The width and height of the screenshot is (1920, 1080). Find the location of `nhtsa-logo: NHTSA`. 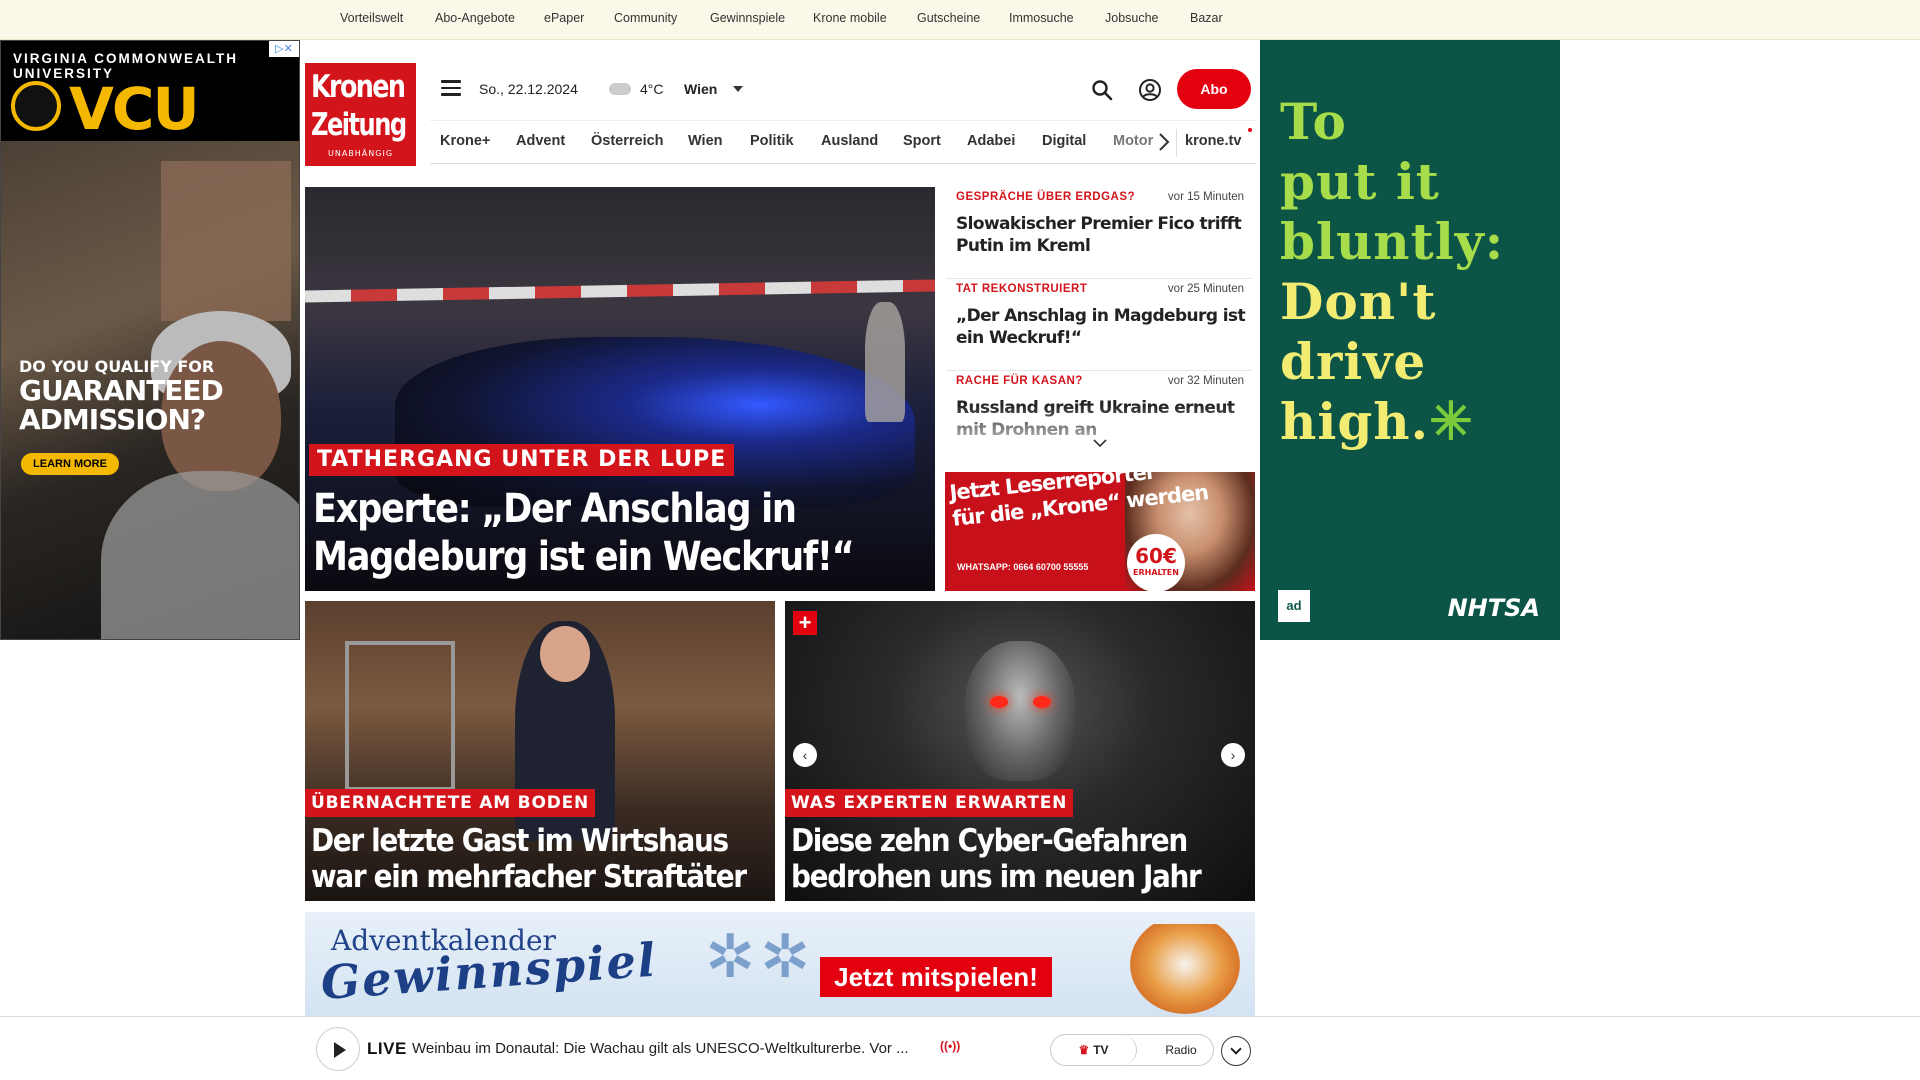

nhtsa-logo: NHTSA is located at coordinates (1493, 608).